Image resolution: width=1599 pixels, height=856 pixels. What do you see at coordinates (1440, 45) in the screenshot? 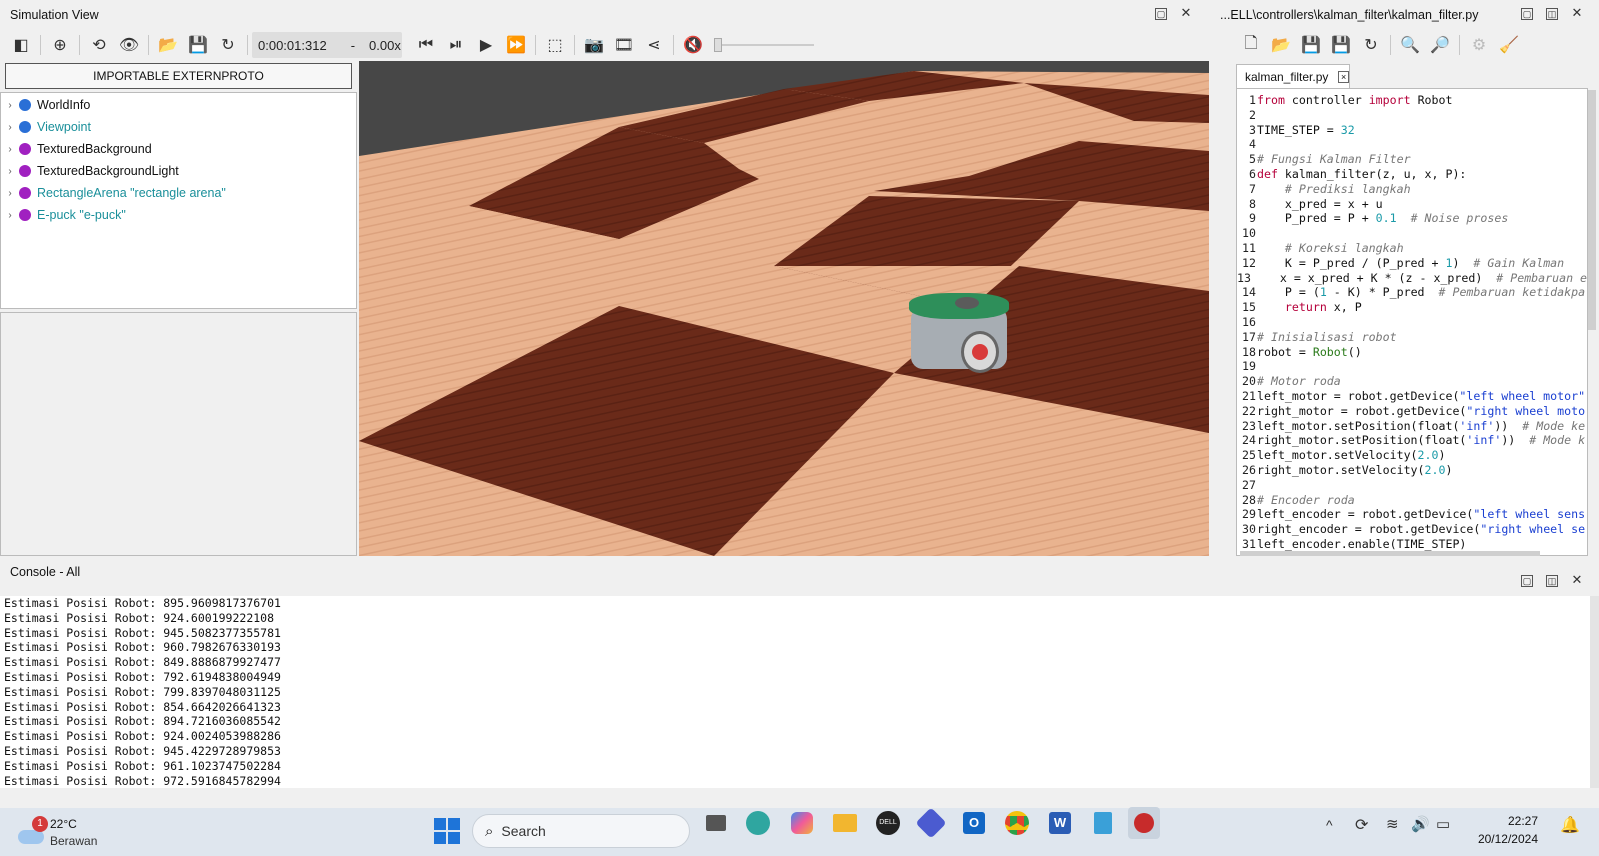
I see `replace-icon: 🔎` at bounding box center [1440, 45].